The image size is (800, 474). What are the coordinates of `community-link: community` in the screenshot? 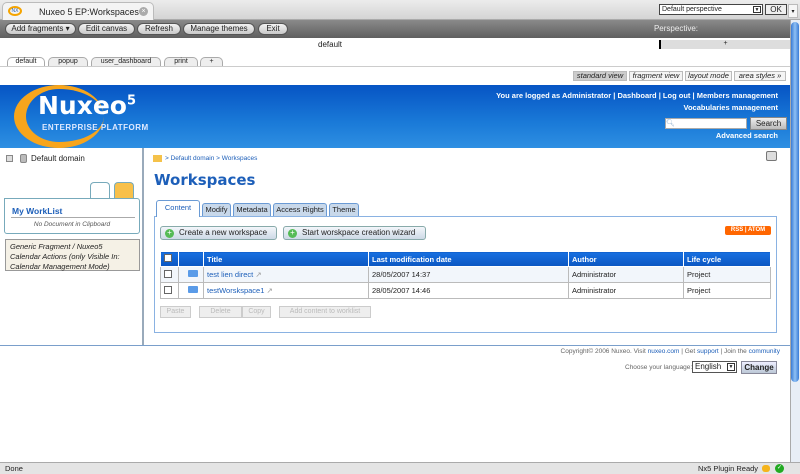 It's located at (764, 351).